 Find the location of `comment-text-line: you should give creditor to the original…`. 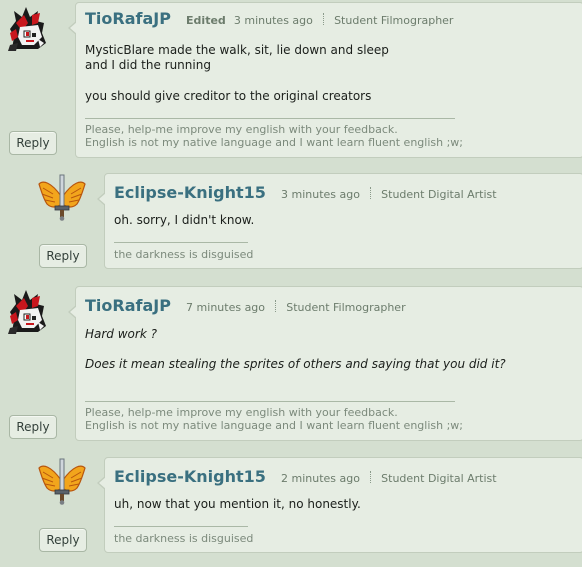

comment-text-line: you should give creditor to the original… is located at coordinates (228, 96).